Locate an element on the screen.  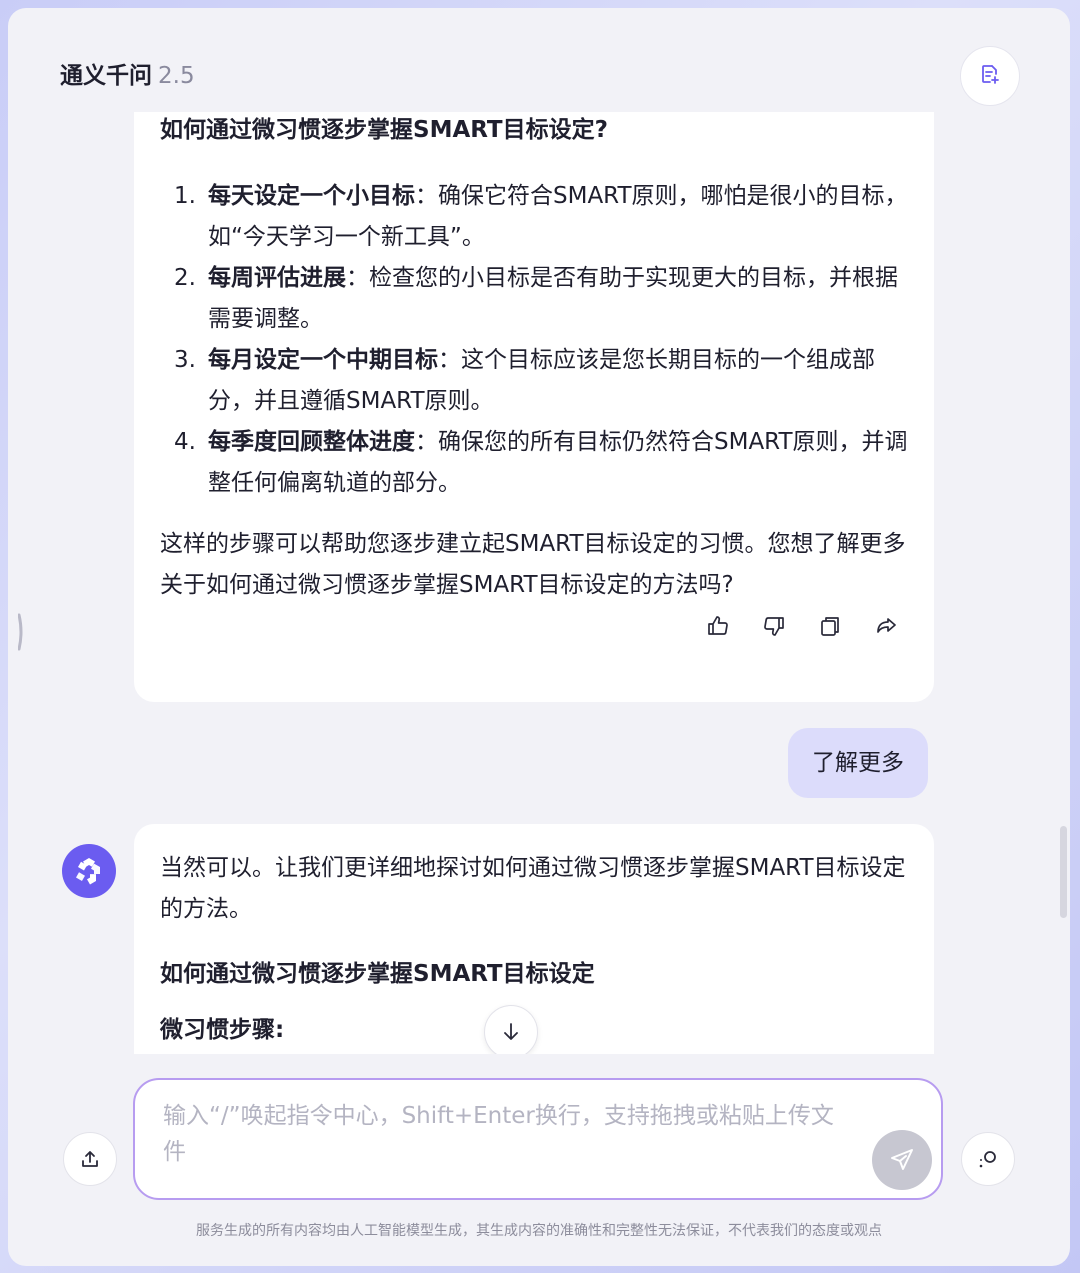
thumbs-down-icon is located at coordinates (774, 626).